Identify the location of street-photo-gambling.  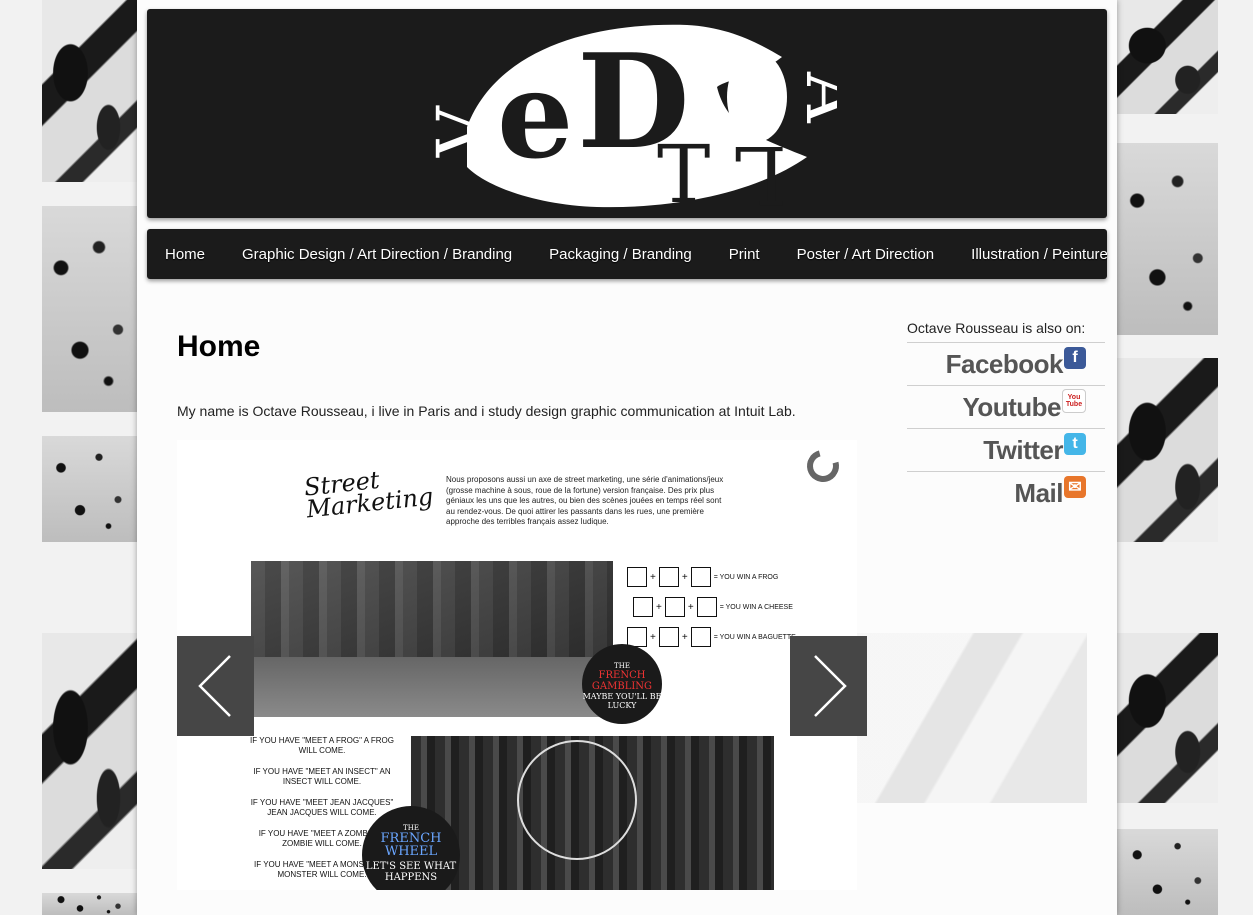
(432, 639).